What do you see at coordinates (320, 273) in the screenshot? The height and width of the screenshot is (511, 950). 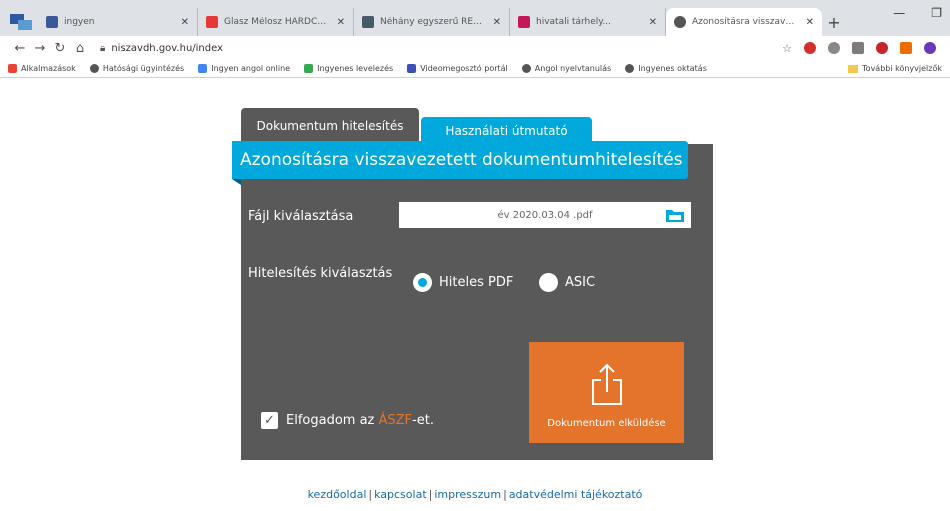 I see `auth-type-label: Hitelesítés kiválasztás` at bounding box center [320, 273].